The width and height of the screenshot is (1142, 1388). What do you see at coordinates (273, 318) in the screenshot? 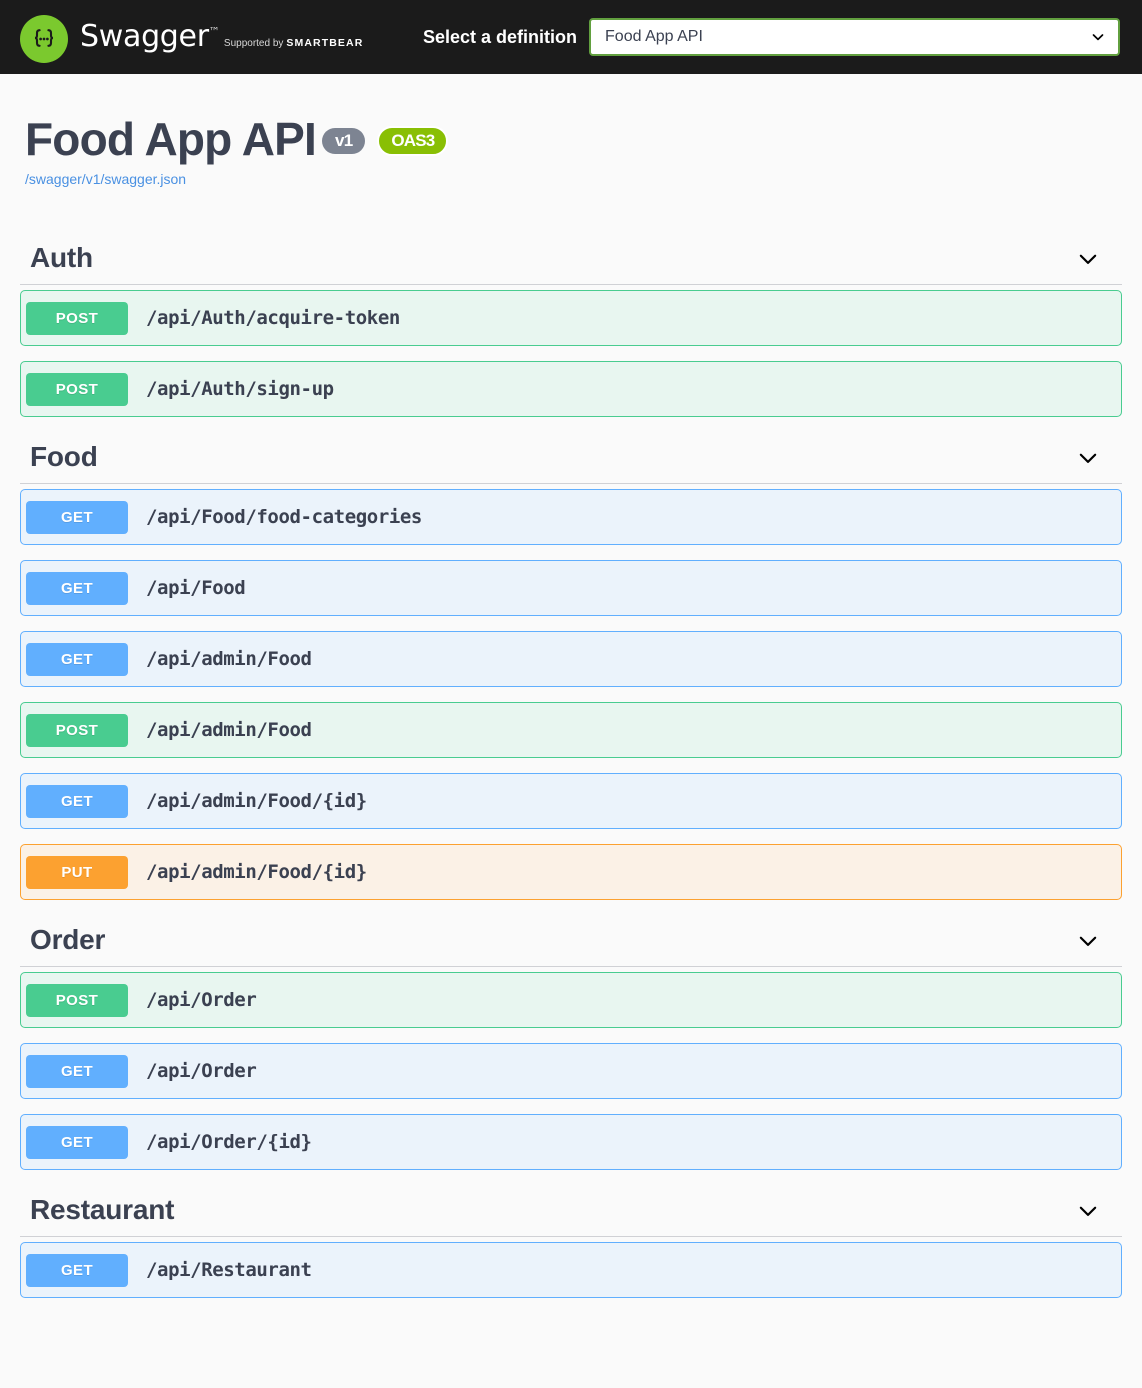
I see `operation-path: /api/Auth/acquire-token` at bounding box center [273, 318].